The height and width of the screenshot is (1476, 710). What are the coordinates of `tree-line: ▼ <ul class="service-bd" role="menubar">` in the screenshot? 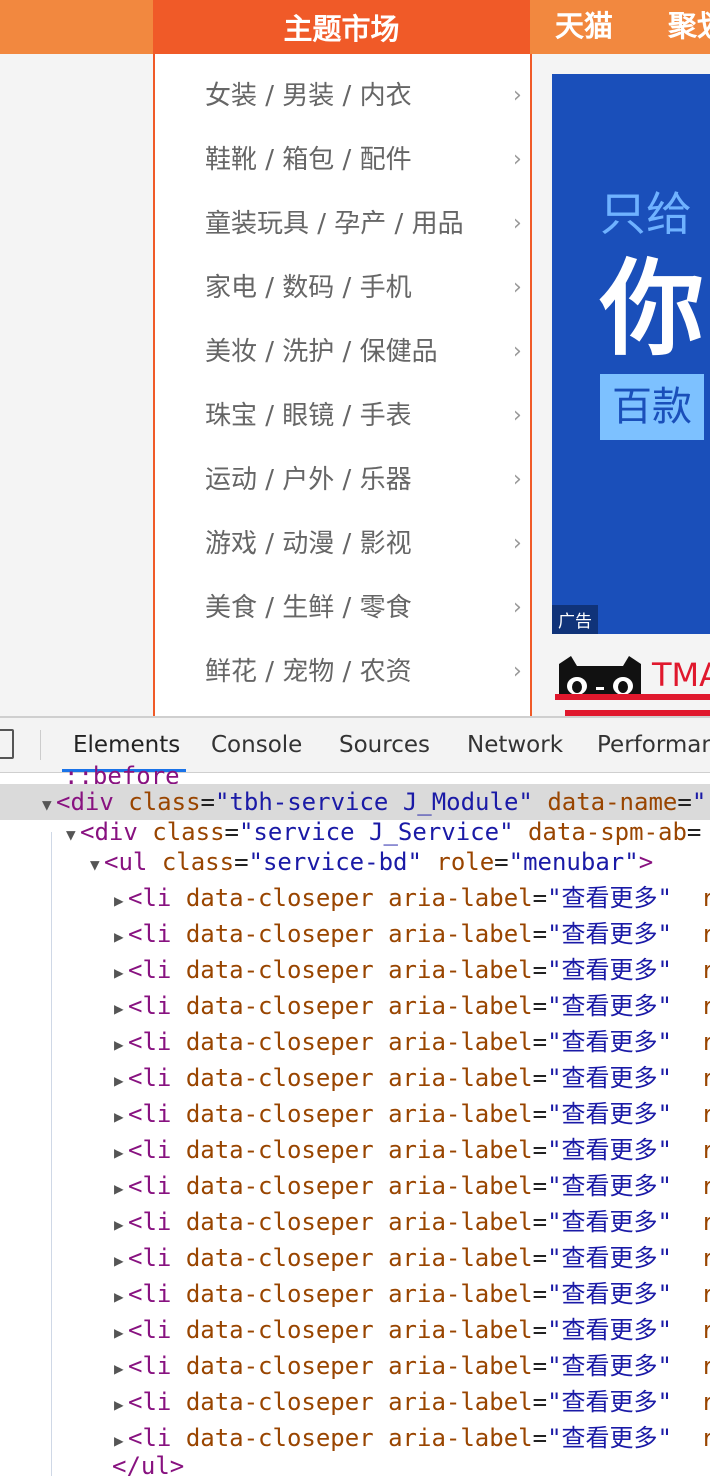 It's located at (355, 862).